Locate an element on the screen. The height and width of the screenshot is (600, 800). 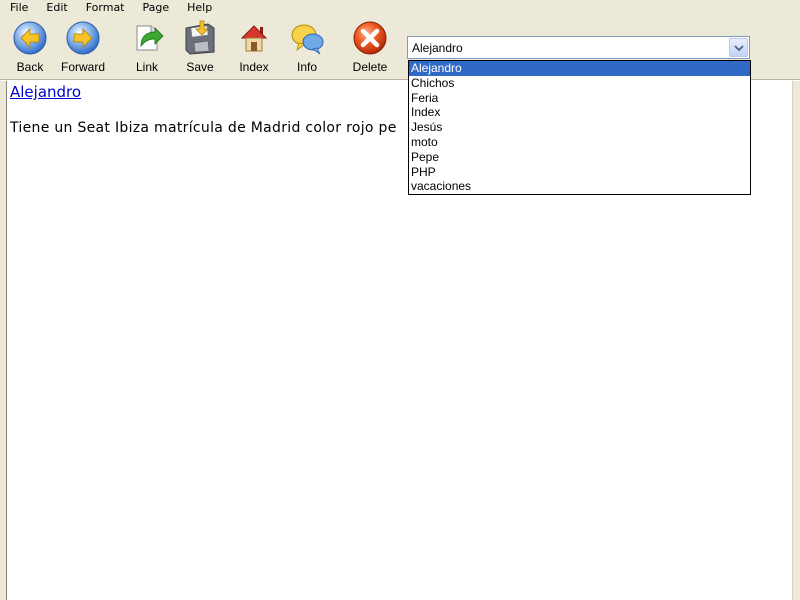
dropdown-arrow-button is located at coordinates (738, 47).